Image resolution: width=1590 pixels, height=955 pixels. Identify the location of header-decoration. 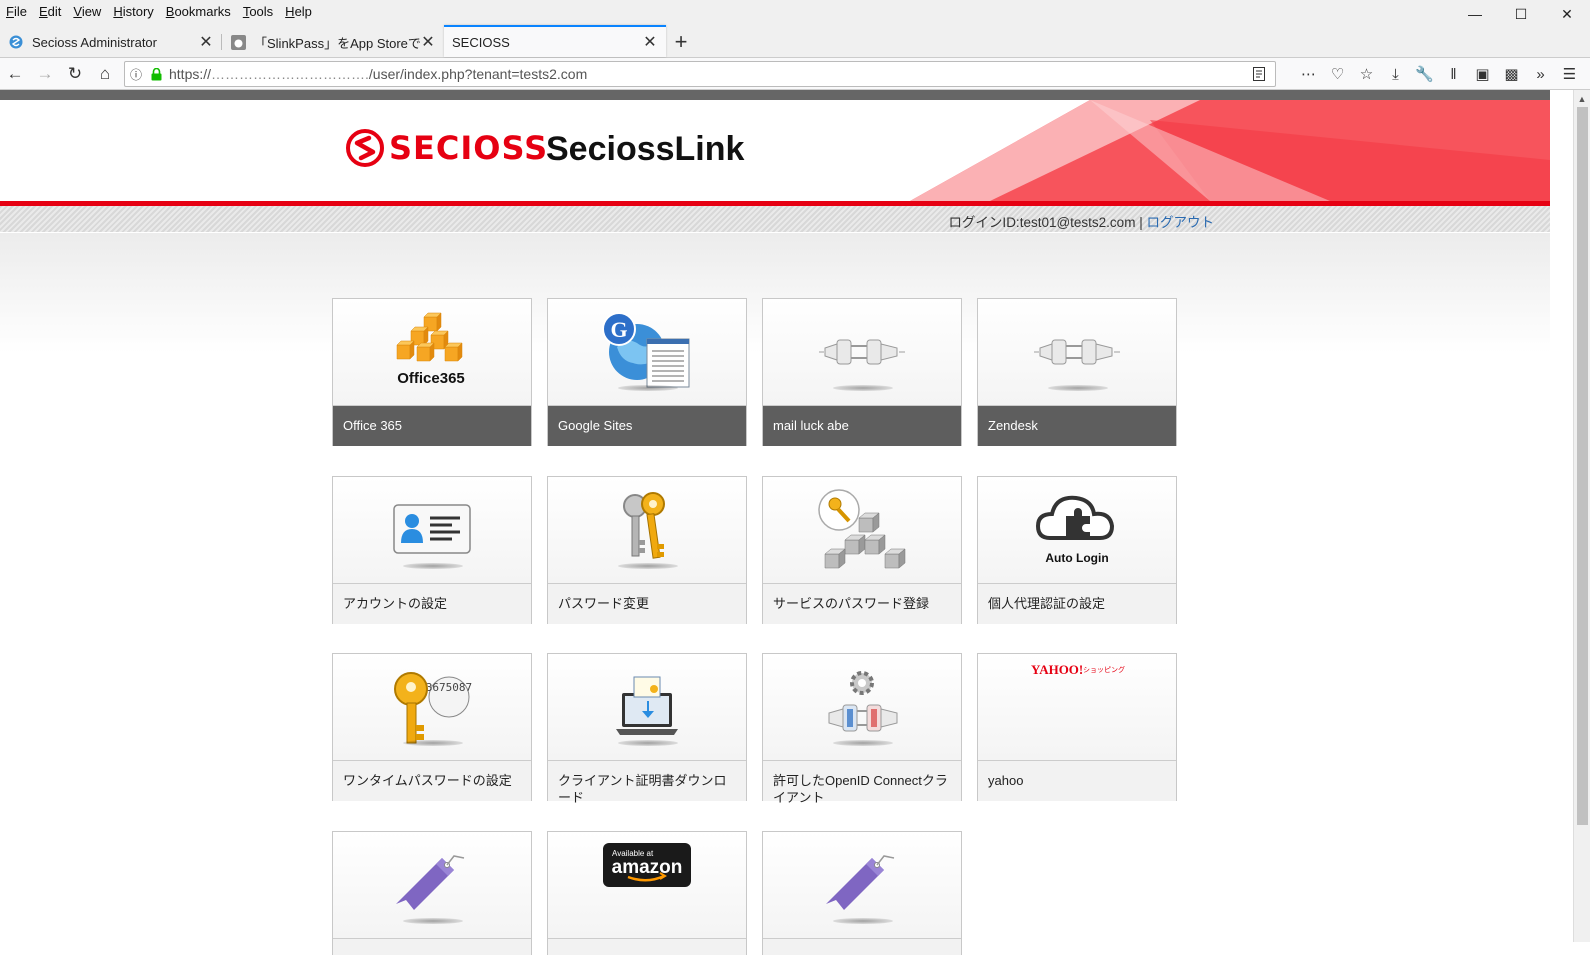
(1230, 150).